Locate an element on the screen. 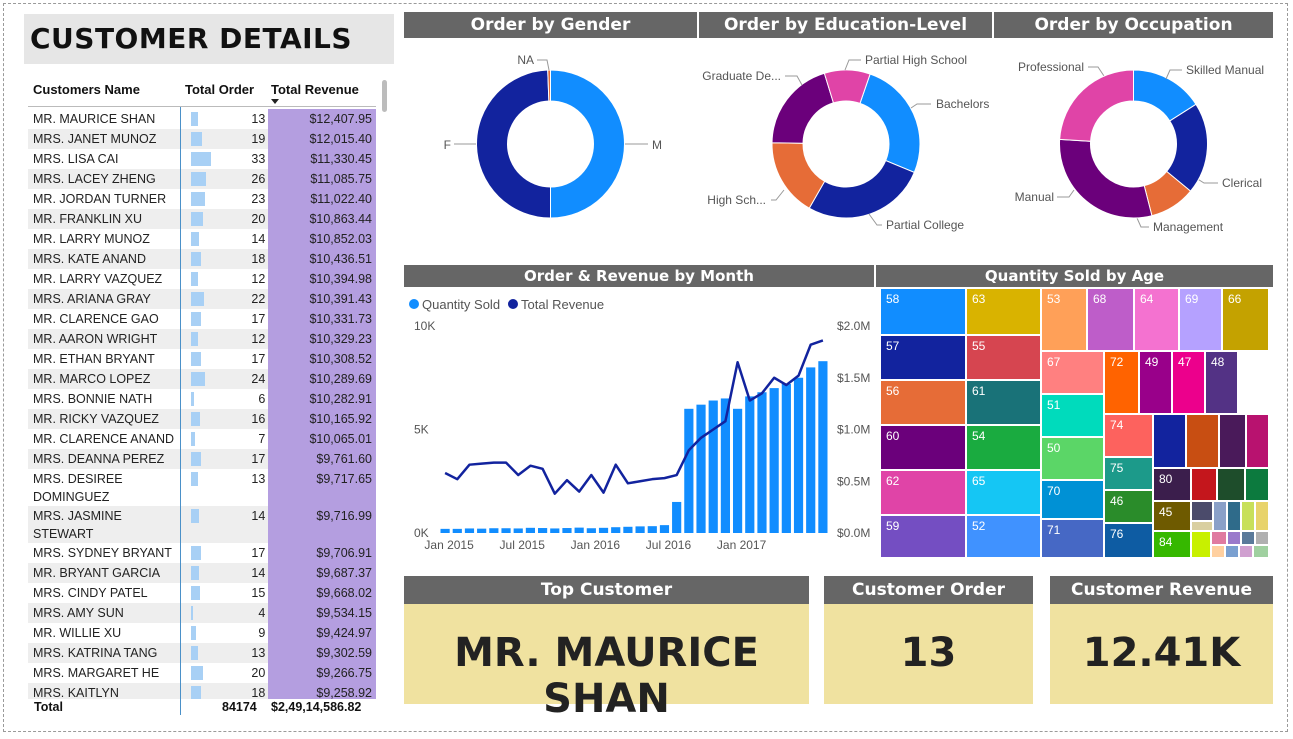  table-row: MRS. ARIANA GRAY 22 $10,391.43 is located at coordinates (202, 299).